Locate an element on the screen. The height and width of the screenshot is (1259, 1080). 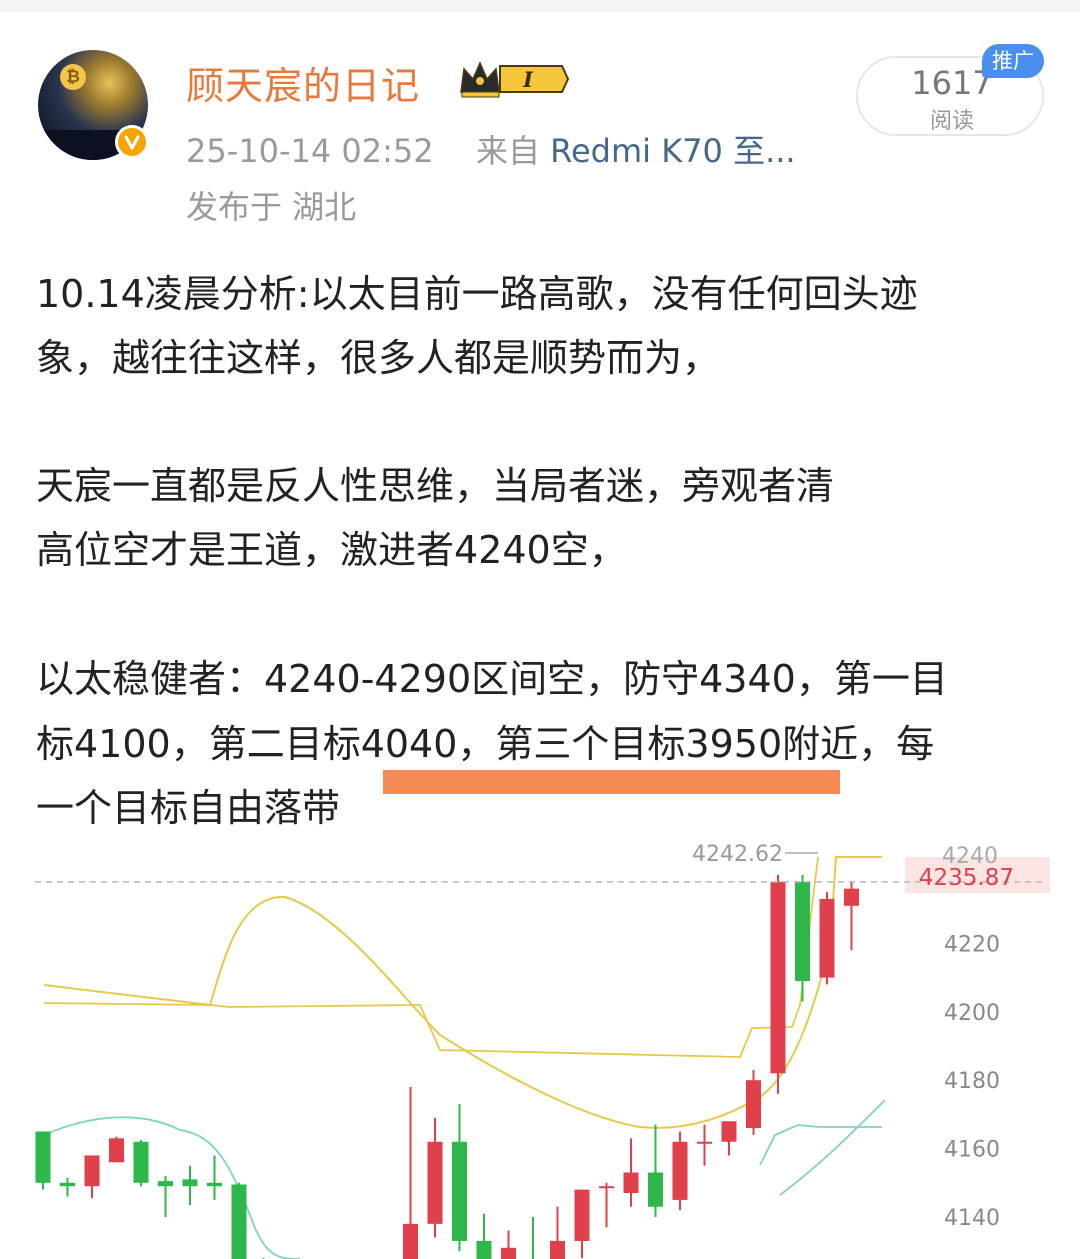
y-axis-tick-label: 4180 is located at coordinates (972, 1081).